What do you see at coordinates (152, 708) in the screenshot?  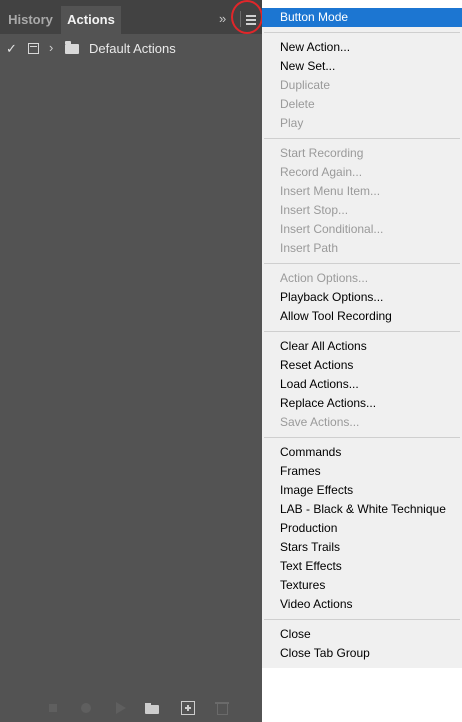 I see `new-set-icon` at bounding box center [152, 708].